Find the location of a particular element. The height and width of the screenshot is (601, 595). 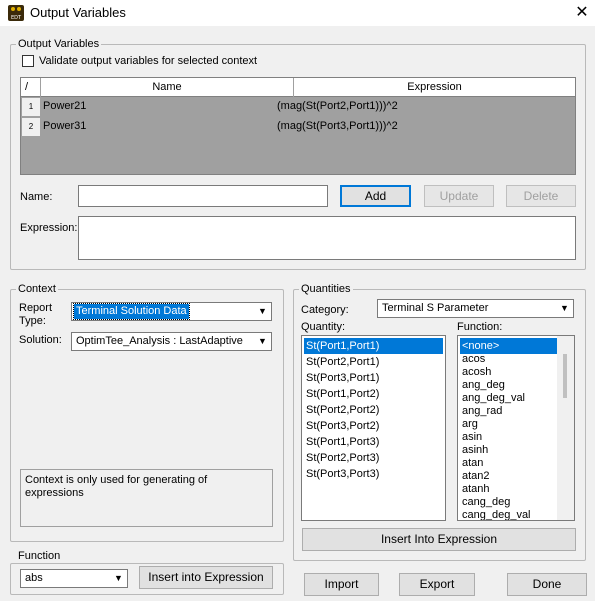

category-value: Terminal S Parameter is located at coordinates (435, 308).